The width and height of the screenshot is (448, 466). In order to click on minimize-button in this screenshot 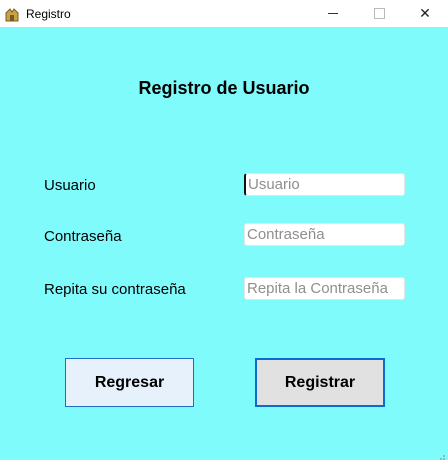, I will do `click(333, 13)`.